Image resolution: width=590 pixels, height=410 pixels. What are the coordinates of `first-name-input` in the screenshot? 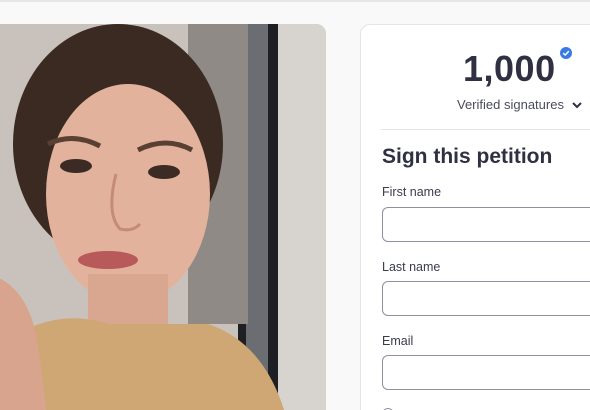 It's located at (486, 224).